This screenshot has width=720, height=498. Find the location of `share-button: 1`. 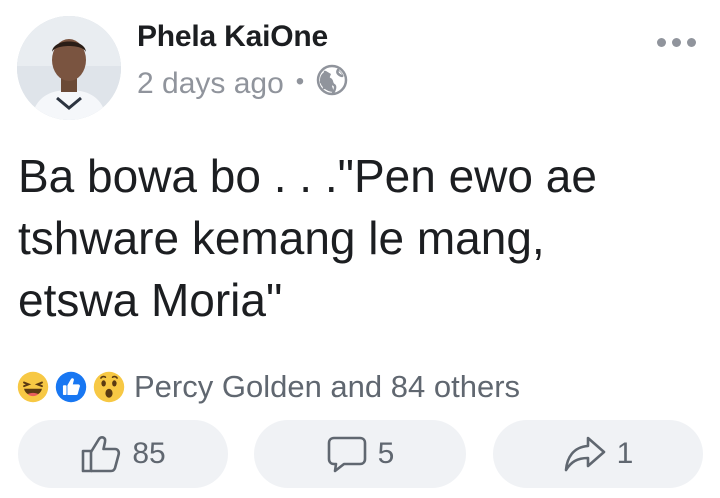

share-button: 1 is located at coordinates (598, 454).